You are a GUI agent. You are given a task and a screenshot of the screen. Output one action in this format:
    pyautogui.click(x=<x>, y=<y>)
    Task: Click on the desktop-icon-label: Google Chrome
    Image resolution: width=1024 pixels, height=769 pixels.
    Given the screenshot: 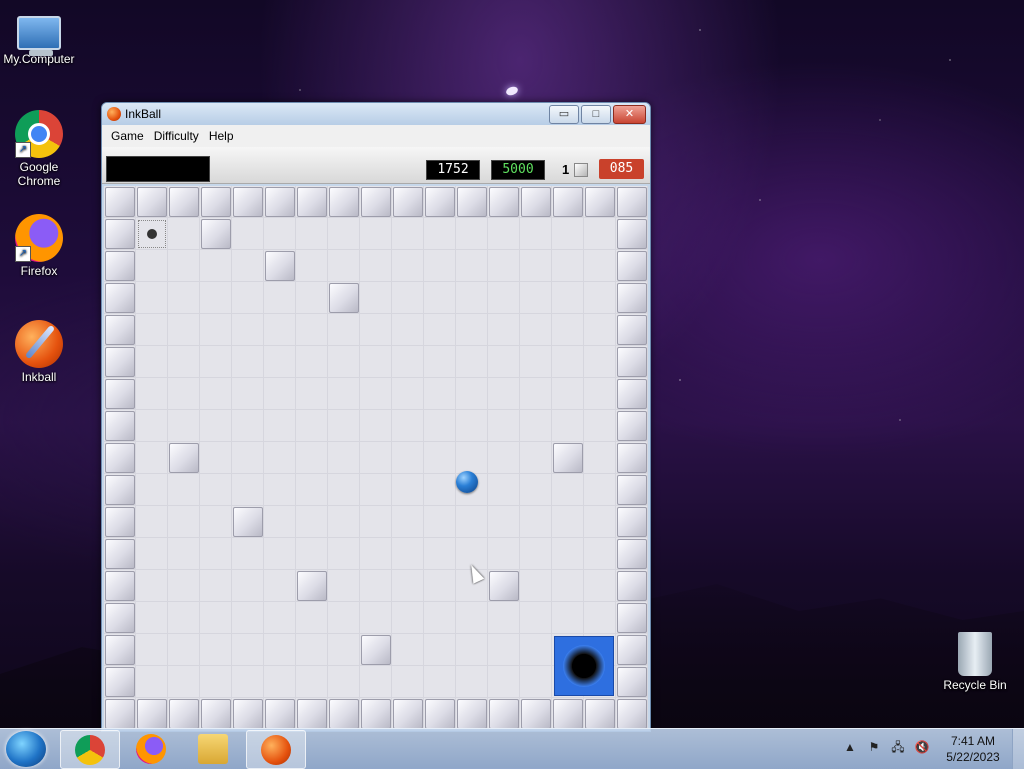 What is the action you would take?
    pyautogui.click(x=39, y=174)
    